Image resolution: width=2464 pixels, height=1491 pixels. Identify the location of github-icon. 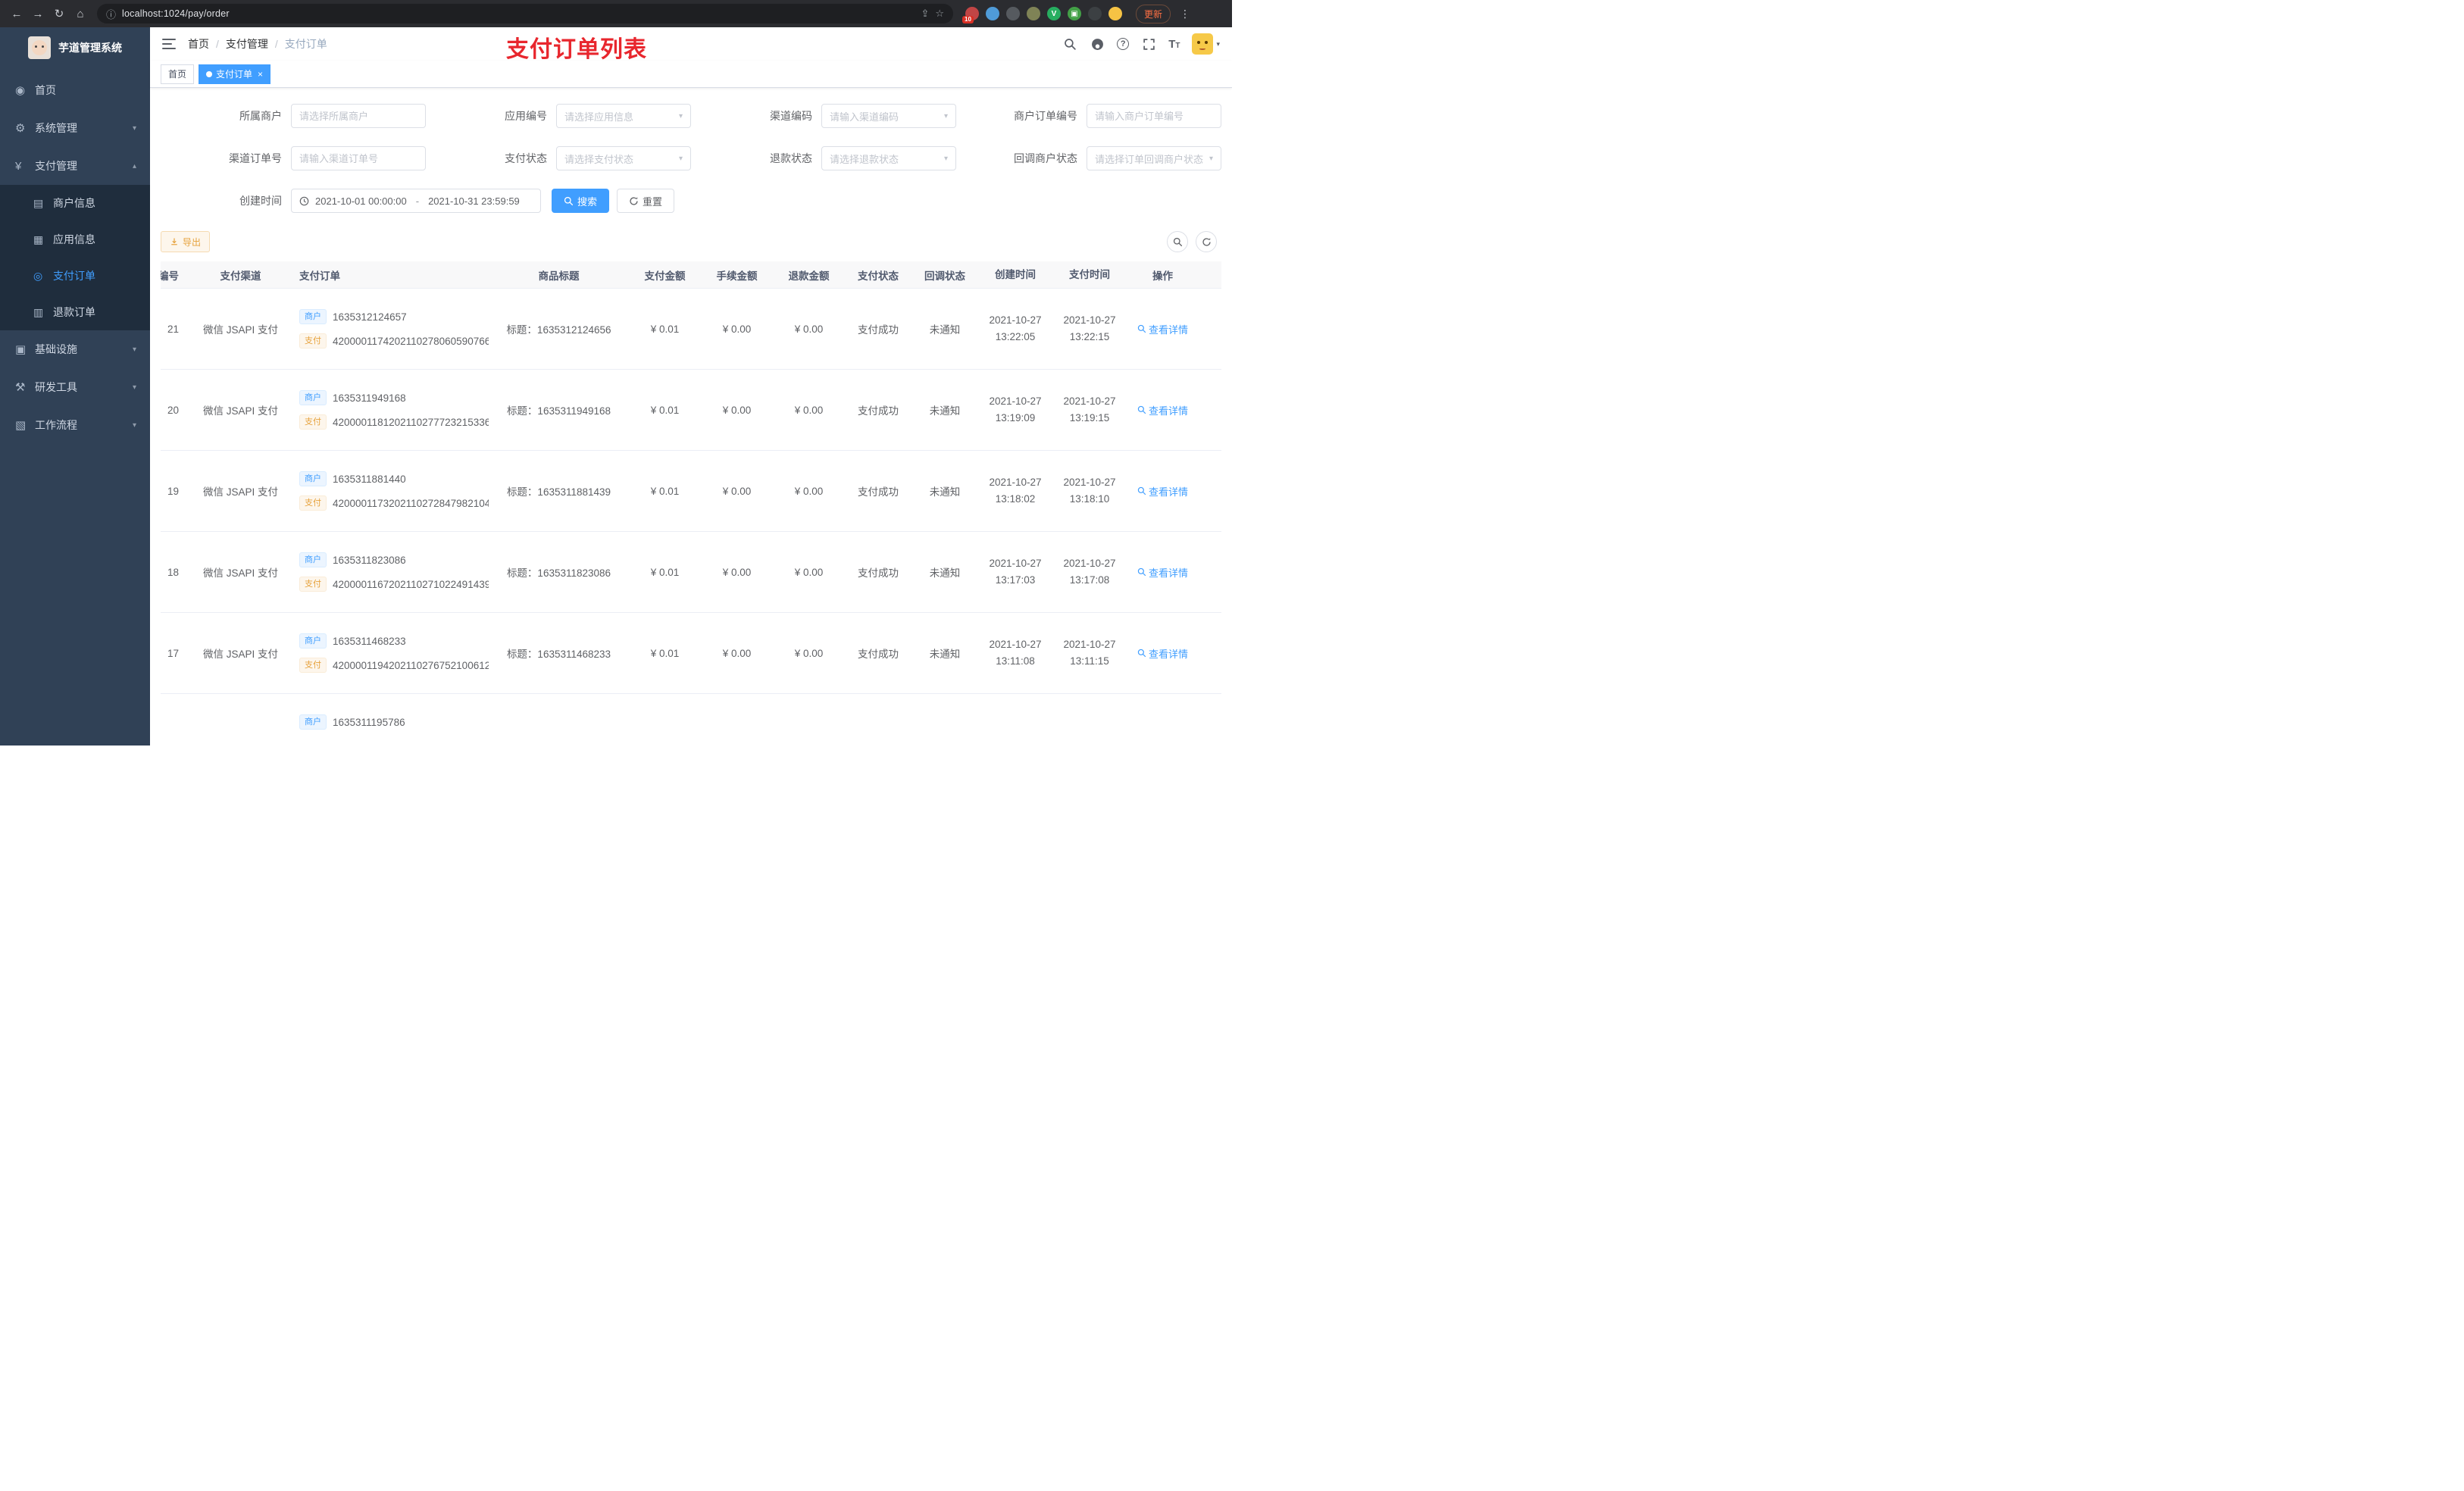
(1097, 44).